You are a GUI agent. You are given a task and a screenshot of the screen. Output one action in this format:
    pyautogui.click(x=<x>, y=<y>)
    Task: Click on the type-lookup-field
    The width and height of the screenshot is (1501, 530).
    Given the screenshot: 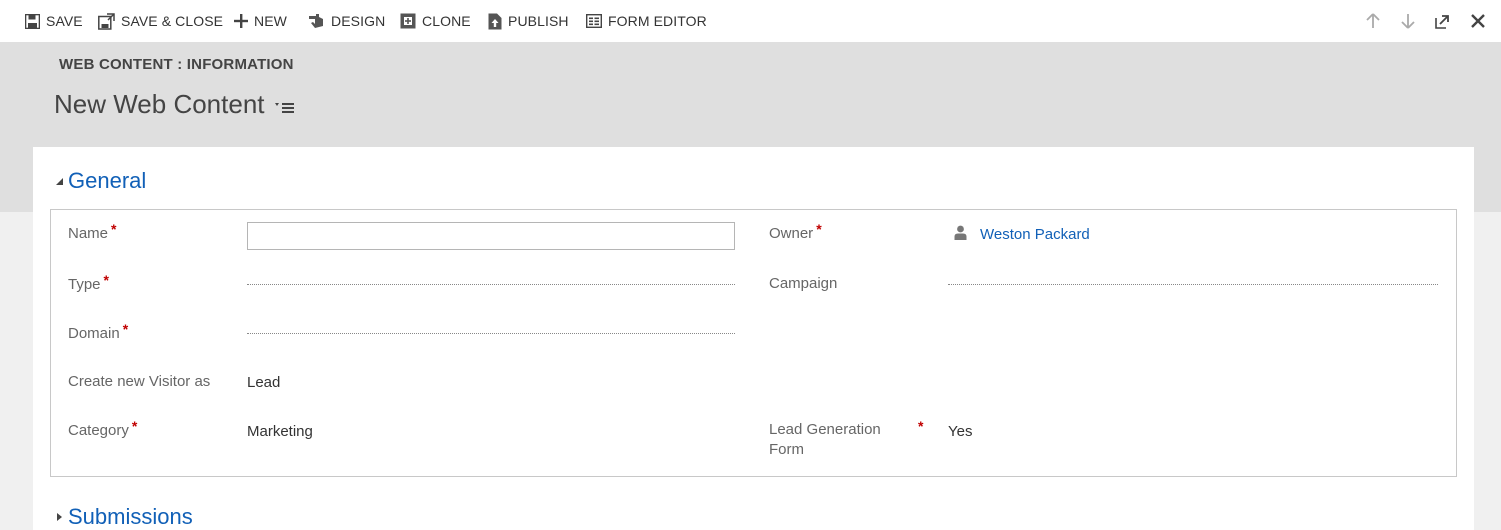 What is the action you would take?
    pyautogui.click(x=491, y=284)
    